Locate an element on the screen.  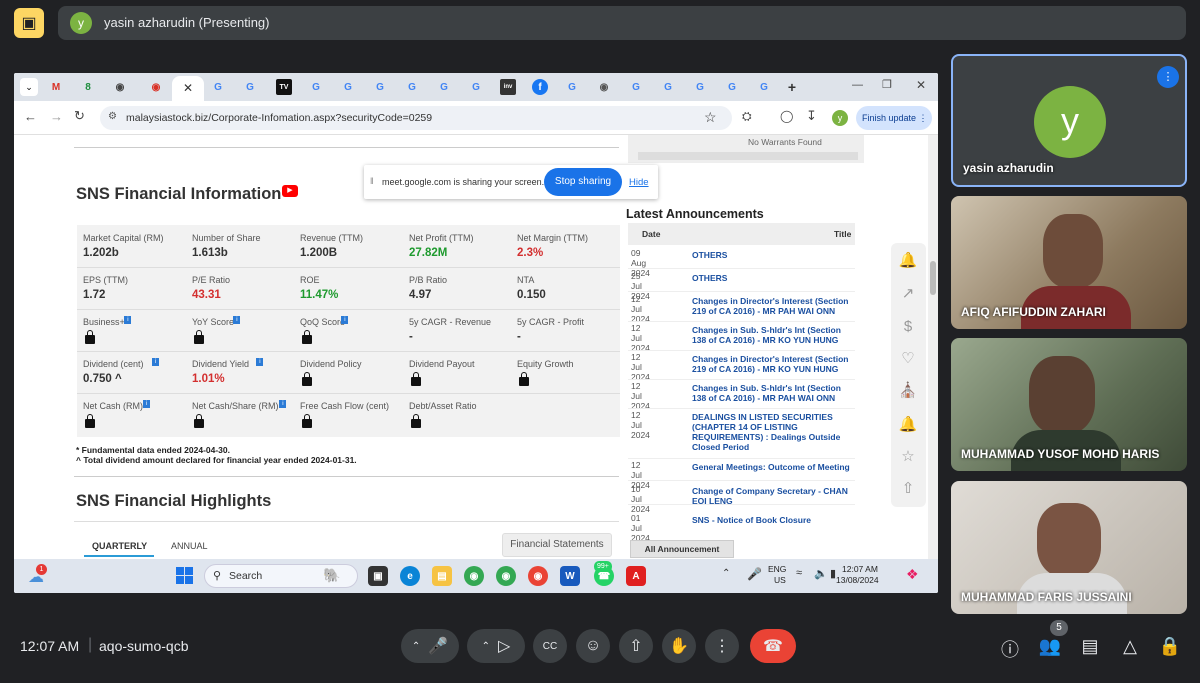
captions-button: CC is located at coordinates (550, 646).